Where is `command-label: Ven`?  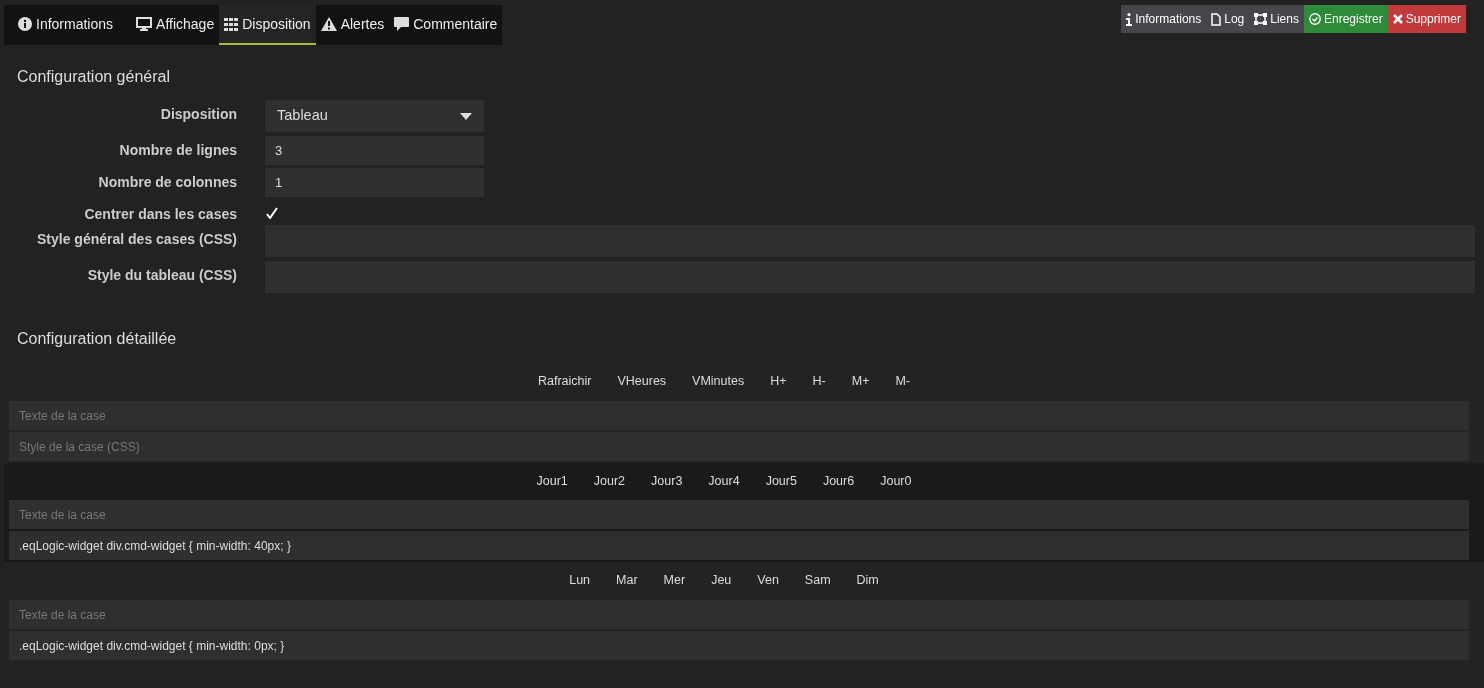
command-label: Ven is located at coordinates (768, 580).